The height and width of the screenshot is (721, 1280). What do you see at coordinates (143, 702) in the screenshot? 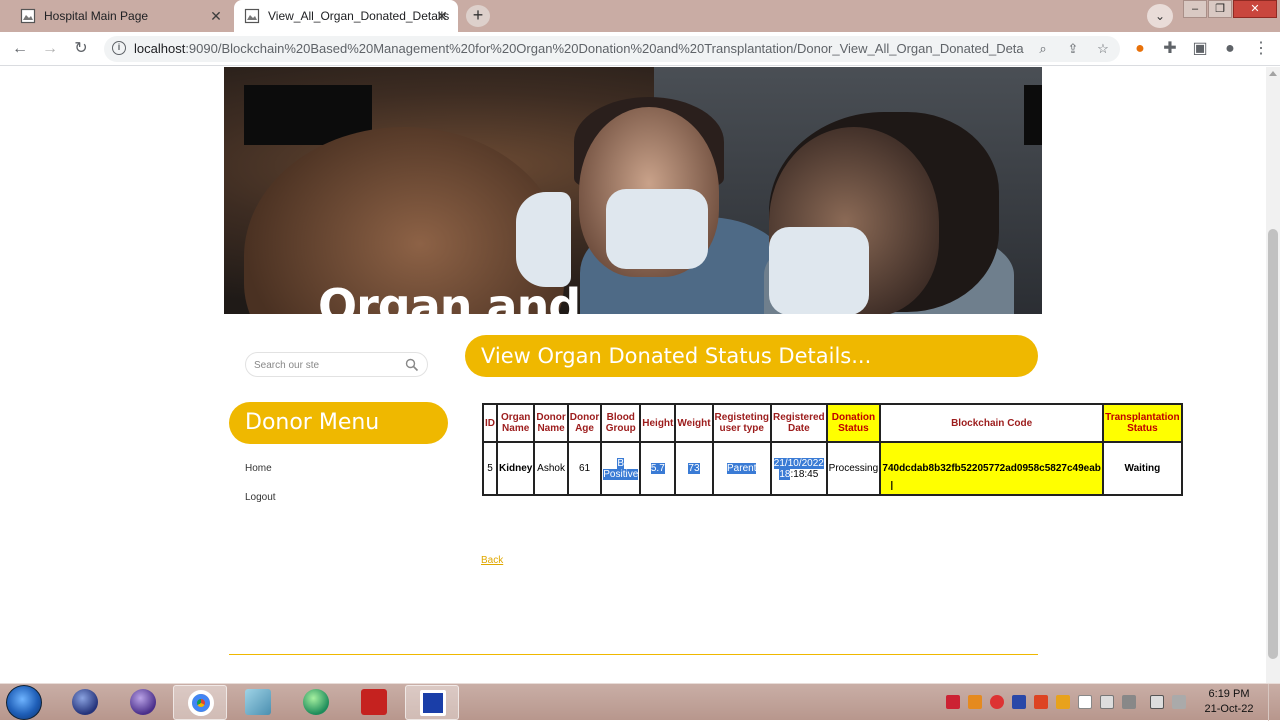
I see `taskbar-eclipse-2-icon` at bounding box center [143, 702].